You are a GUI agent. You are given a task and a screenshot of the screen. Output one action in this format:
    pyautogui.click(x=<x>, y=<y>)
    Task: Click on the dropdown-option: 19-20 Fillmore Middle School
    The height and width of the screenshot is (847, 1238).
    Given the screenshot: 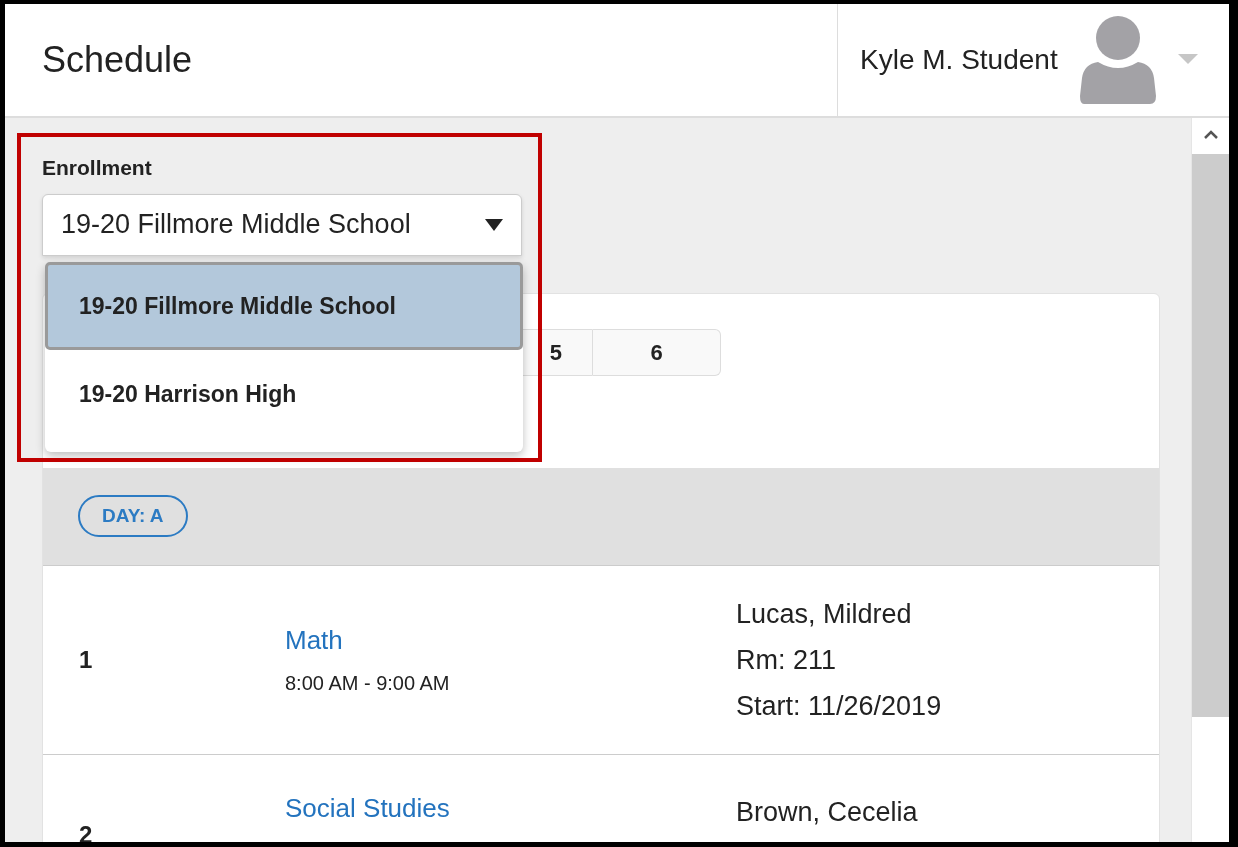 What is the action you would take?
    pyautogui.click(x=284, y=306)
    